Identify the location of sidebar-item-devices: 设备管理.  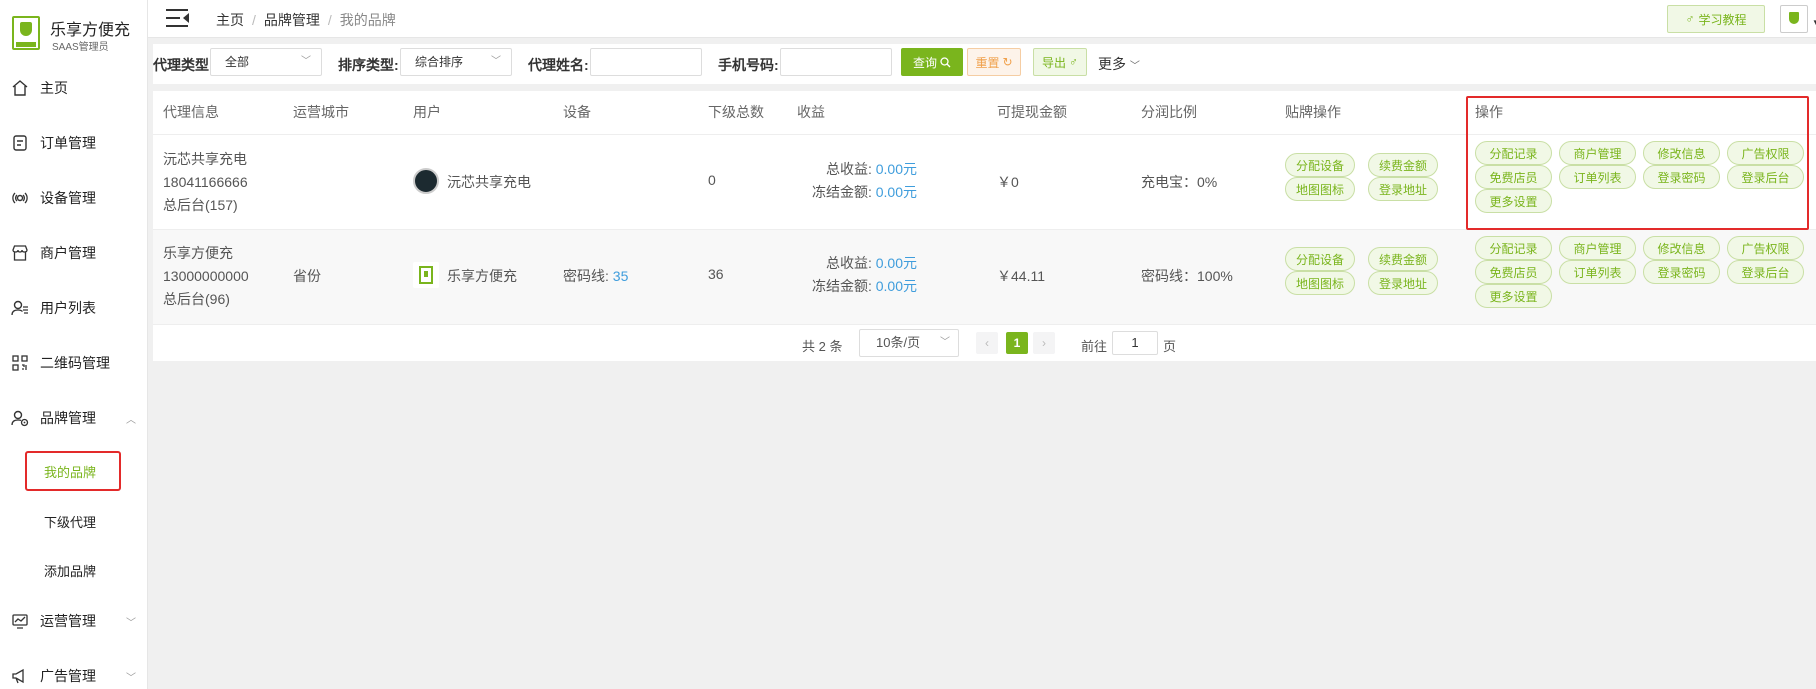
(74, 198).